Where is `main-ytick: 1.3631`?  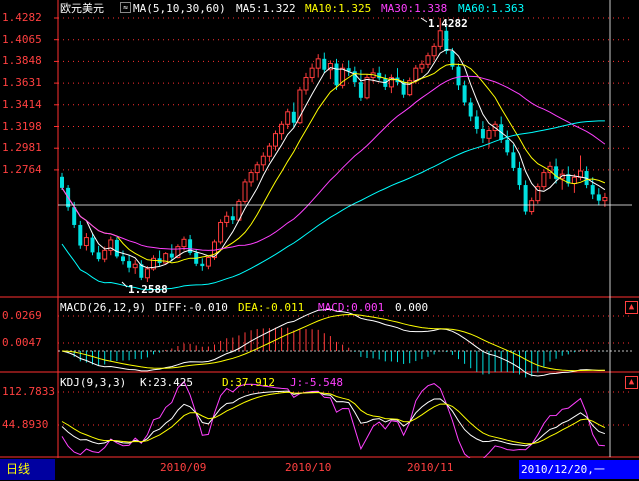
main-ytick: 1.3631 is located at coordinates (22, 83).